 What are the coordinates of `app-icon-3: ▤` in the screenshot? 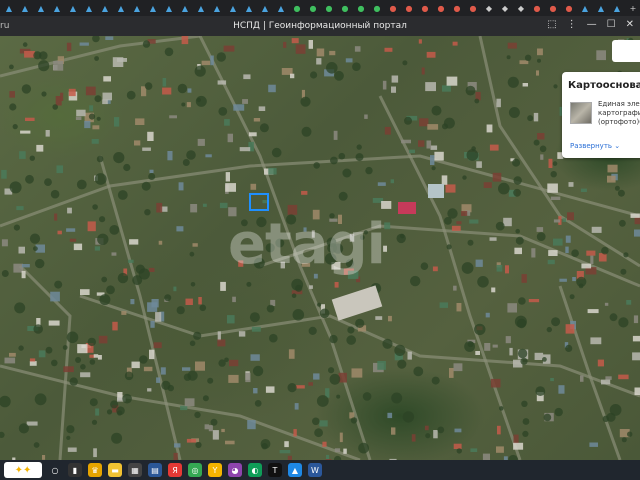 It's located at (155, 470).